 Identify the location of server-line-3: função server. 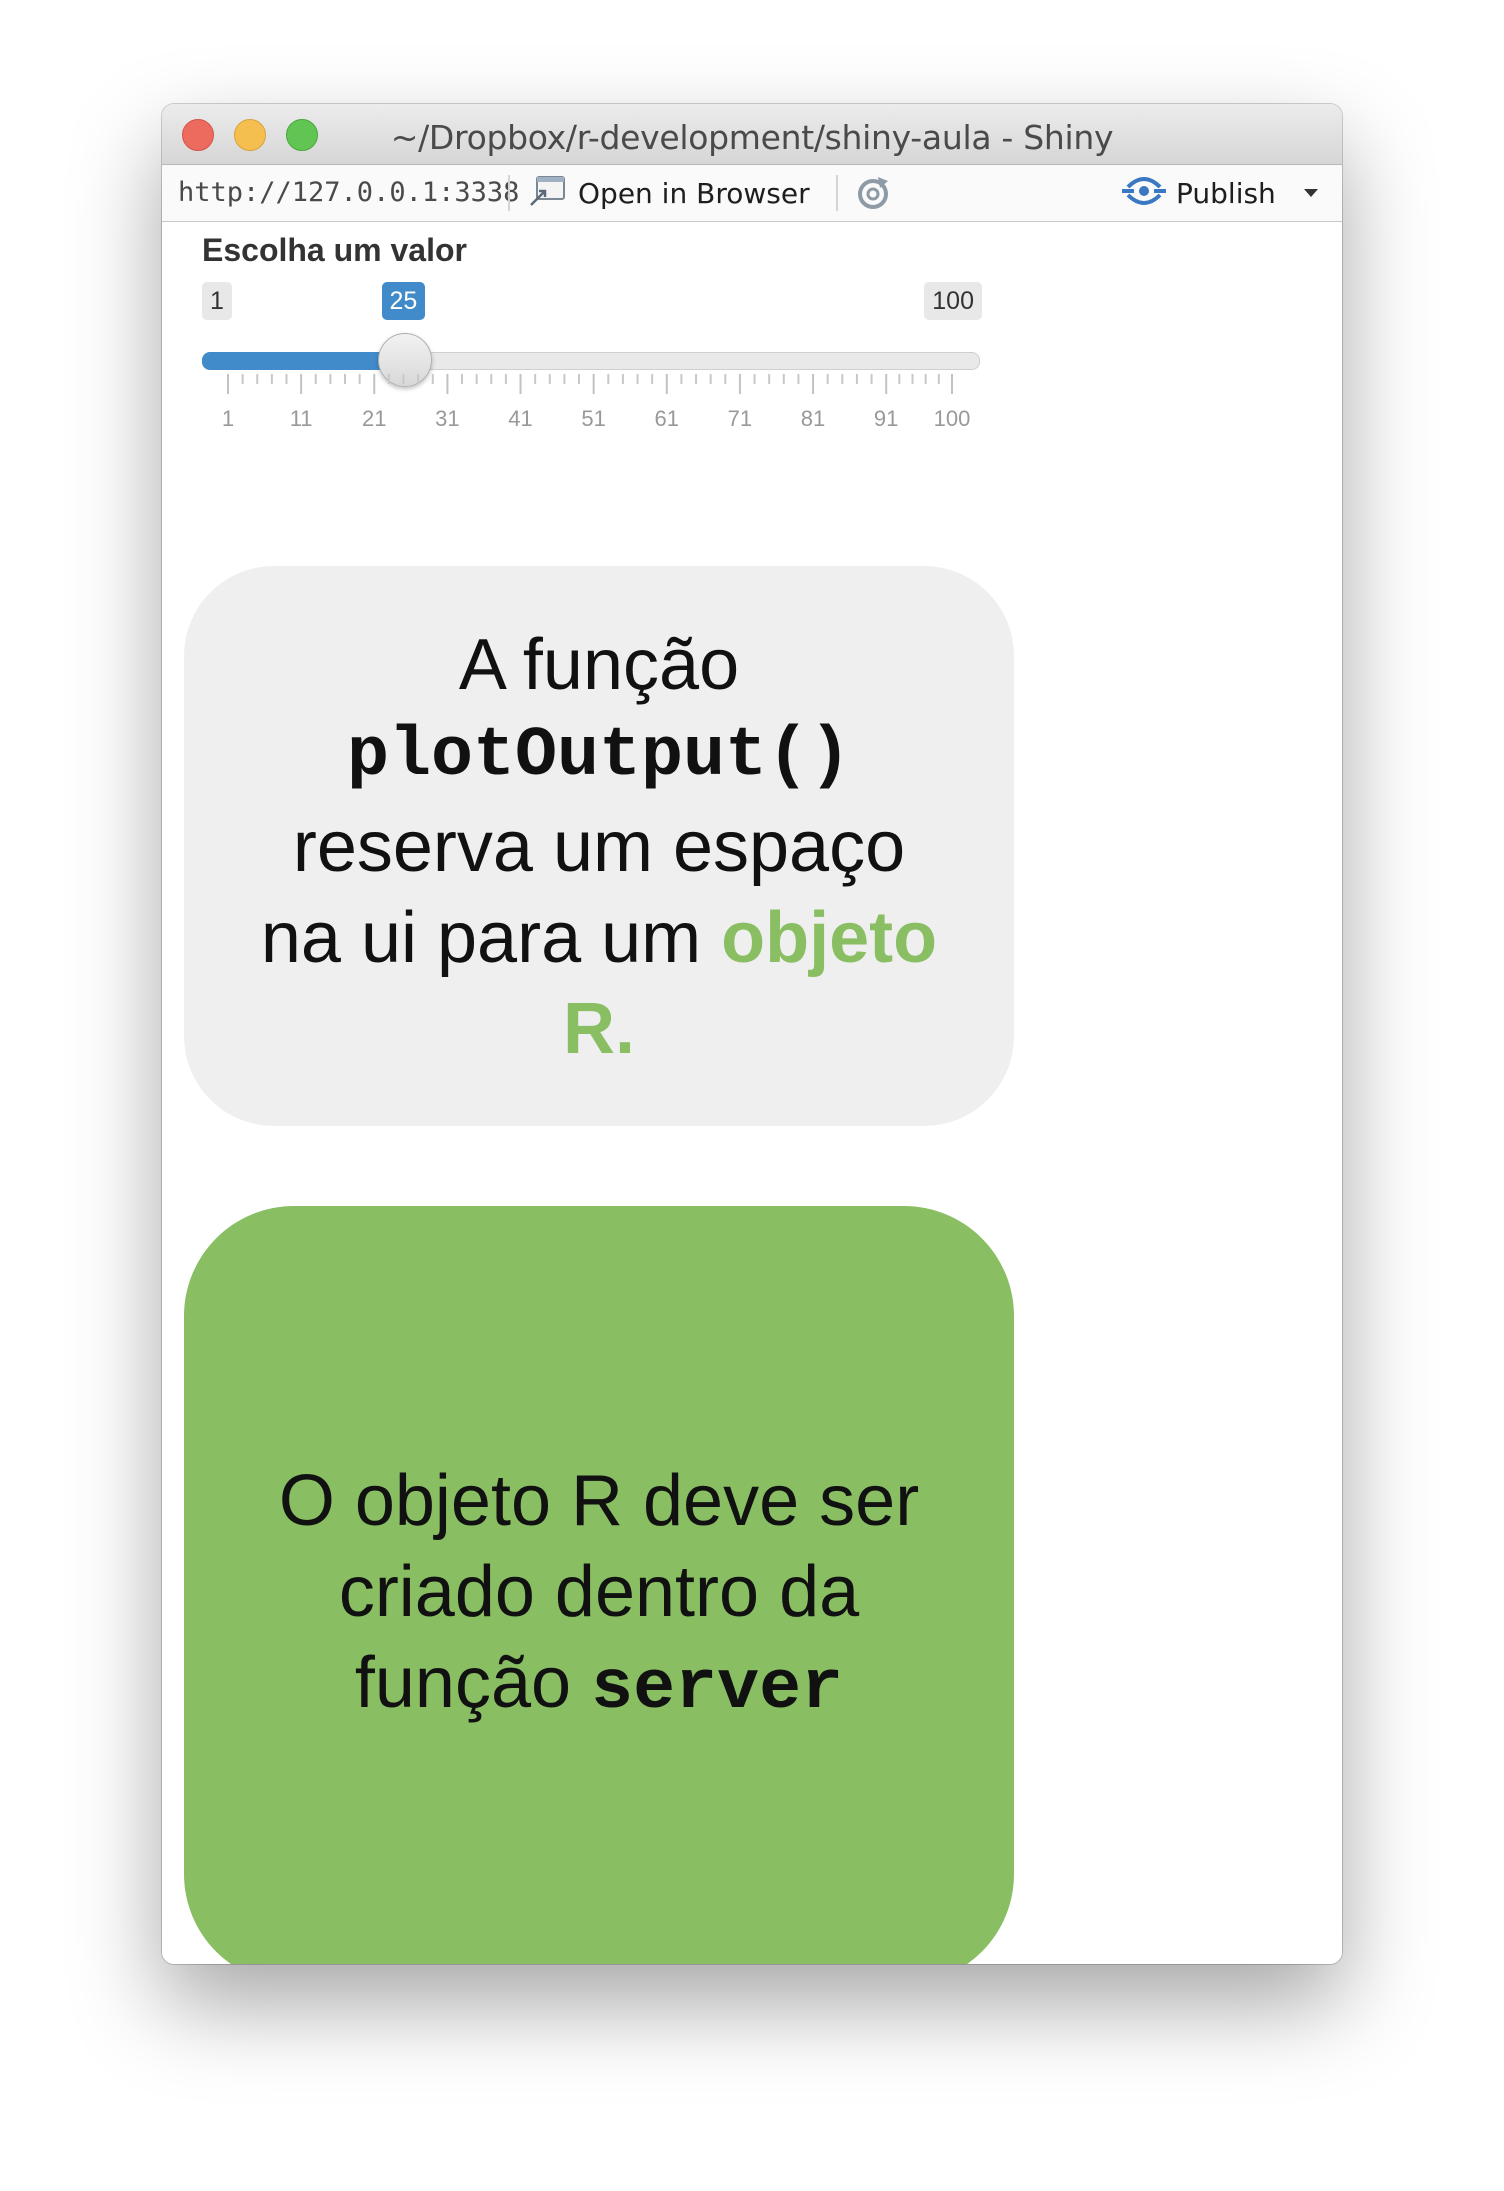
(599, 1686).